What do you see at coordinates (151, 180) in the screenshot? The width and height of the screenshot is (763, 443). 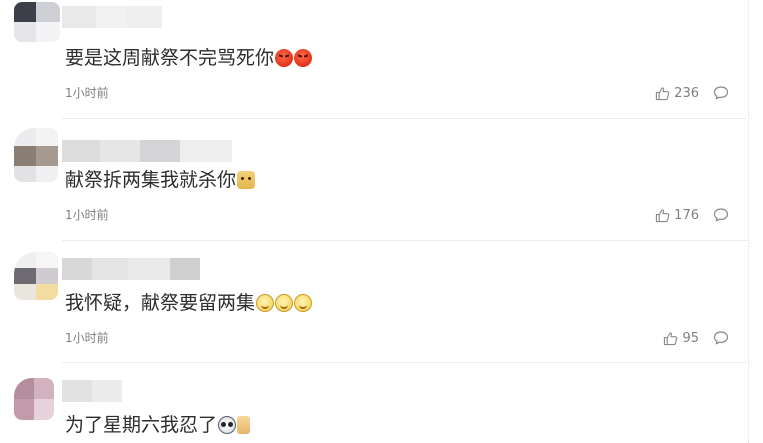 I see `comment-text-content: 献祭拆两集我就杀你` at bounding box center [151, 180].